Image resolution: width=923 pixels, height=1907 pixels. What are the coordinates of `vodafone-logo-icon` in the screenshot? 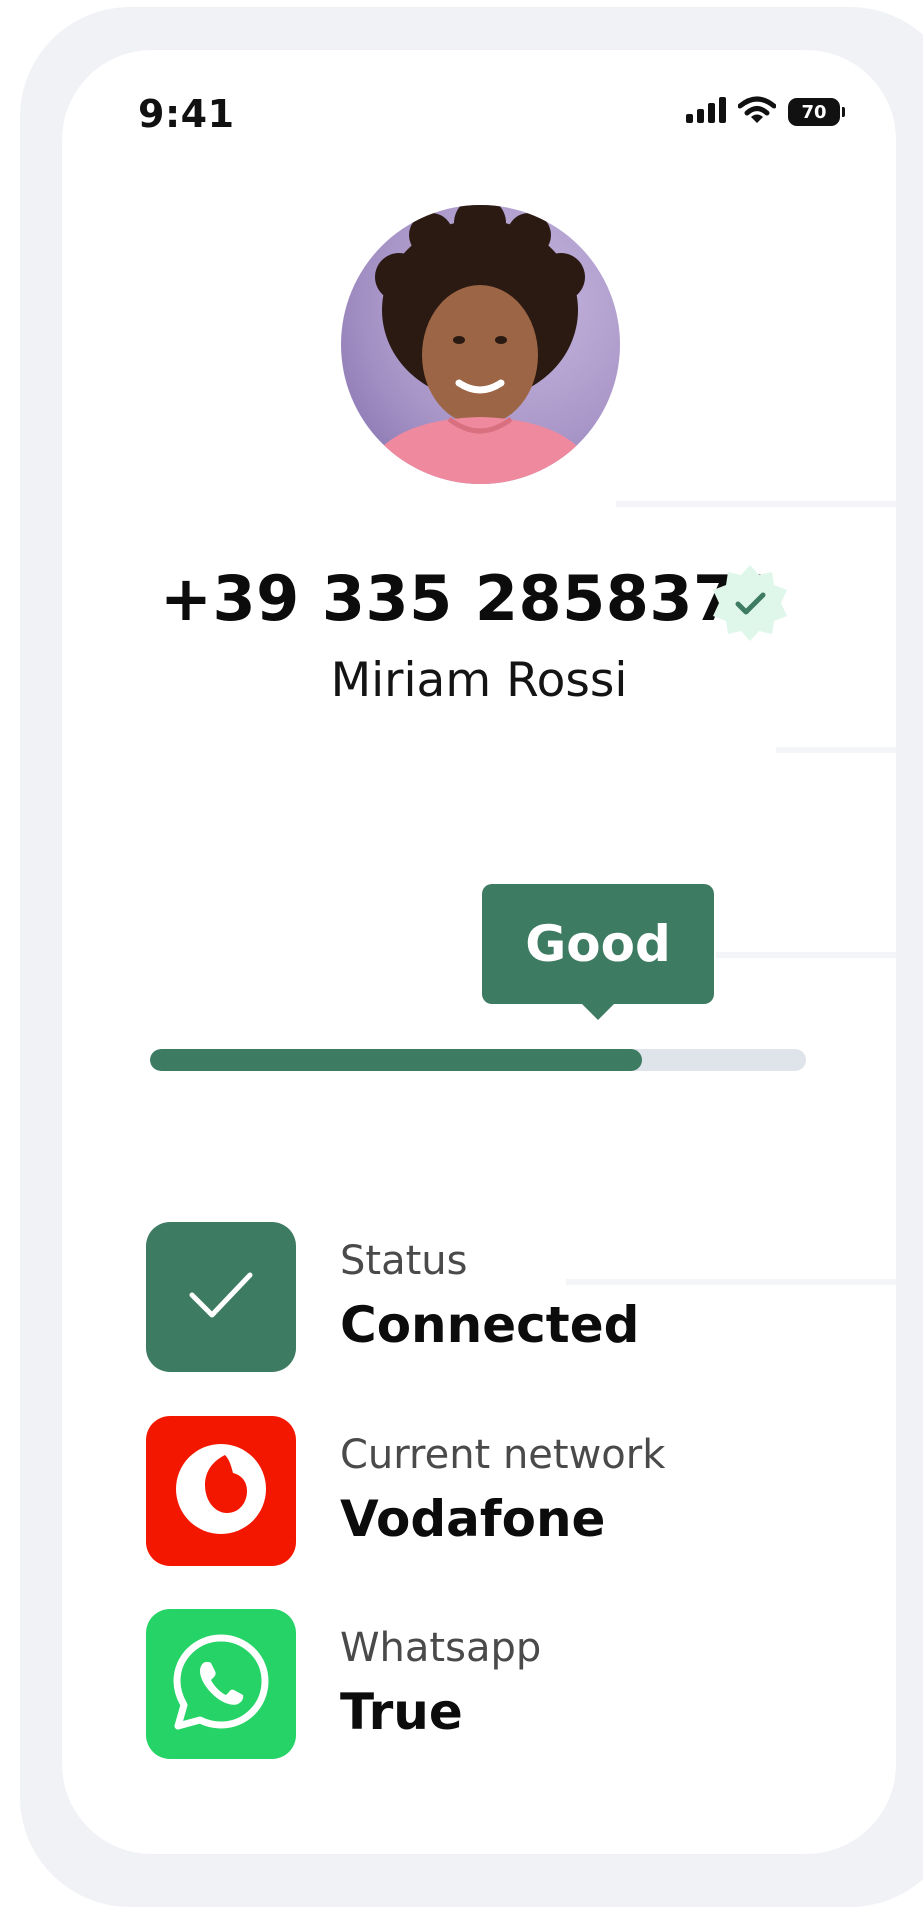 It's located at (221, 1491).